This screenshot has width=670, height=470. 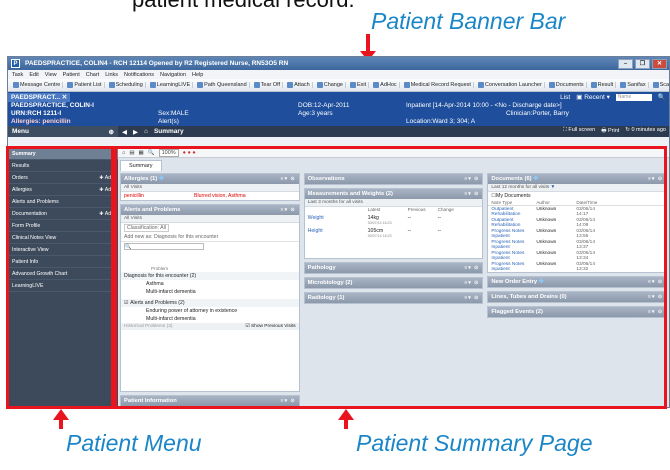 What do you see at coordinates (173, 122) in the screenshot?
I see `patient-alerts: Alert(s)` at bounding box center [173, 122].